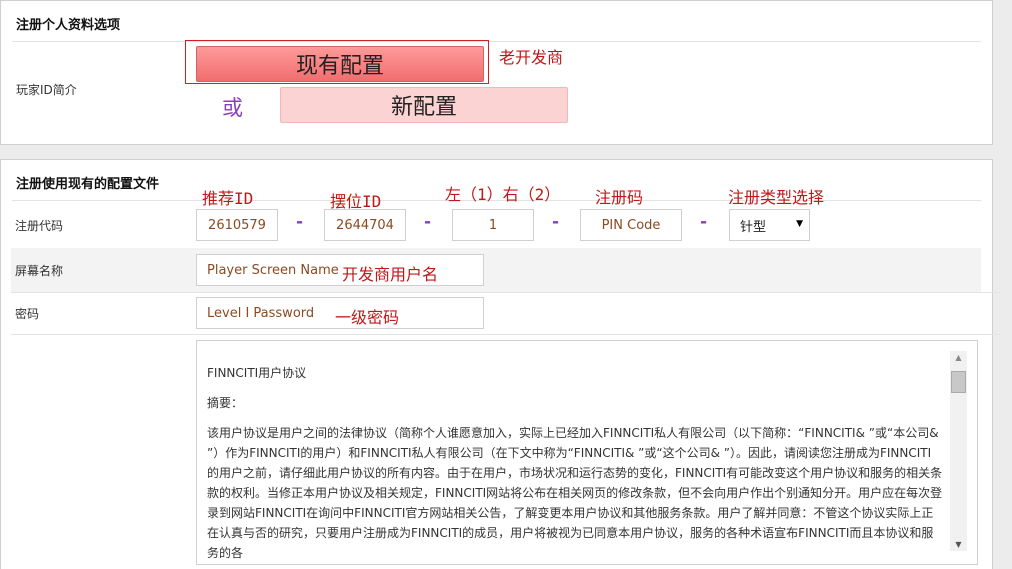 Image resolution: width=1012 pixels, height=569 pixels. I want to click on annotation-old-developer: 老开发商, so click(531, 57).